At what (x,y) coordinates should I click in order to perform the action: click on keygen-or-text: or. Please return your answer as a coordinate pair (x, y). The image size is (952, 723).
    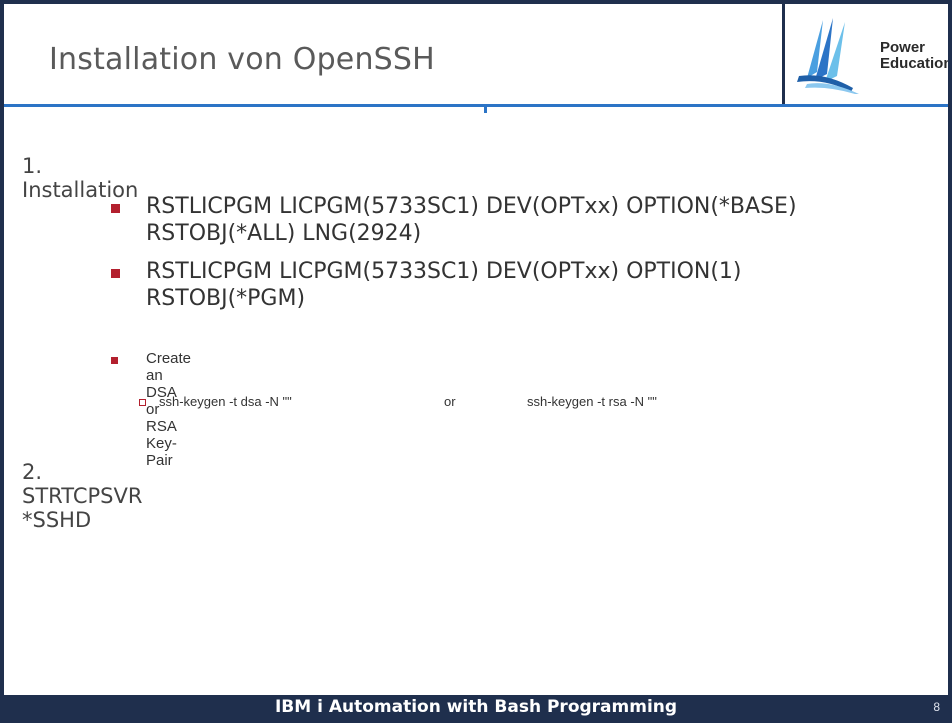
    Looking at the image, I should click on (450, 401).